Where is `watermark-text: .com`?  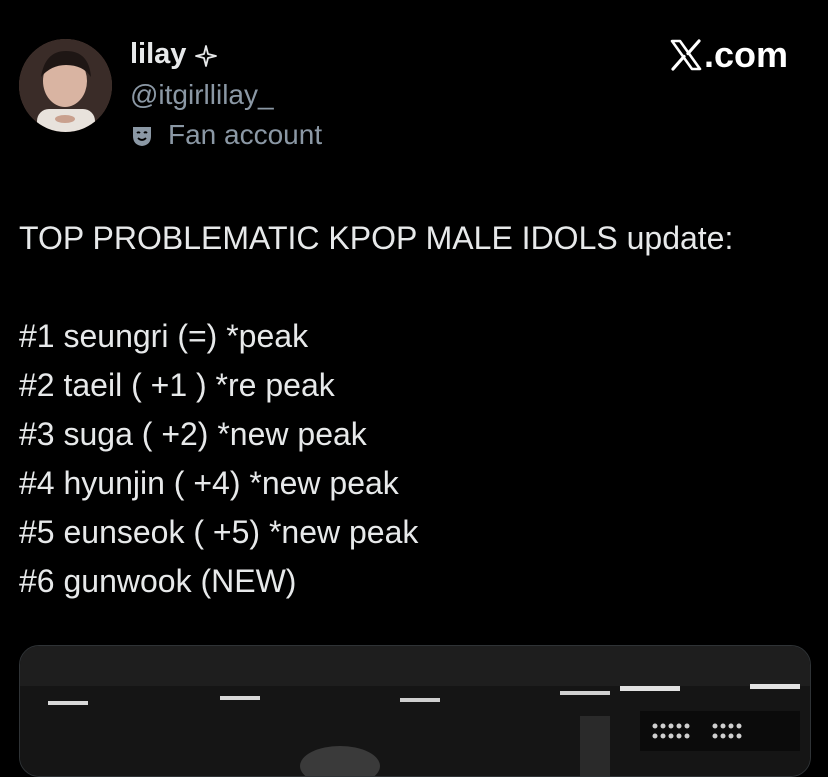
watermark-text: .com is located at coordinates (745, 54).